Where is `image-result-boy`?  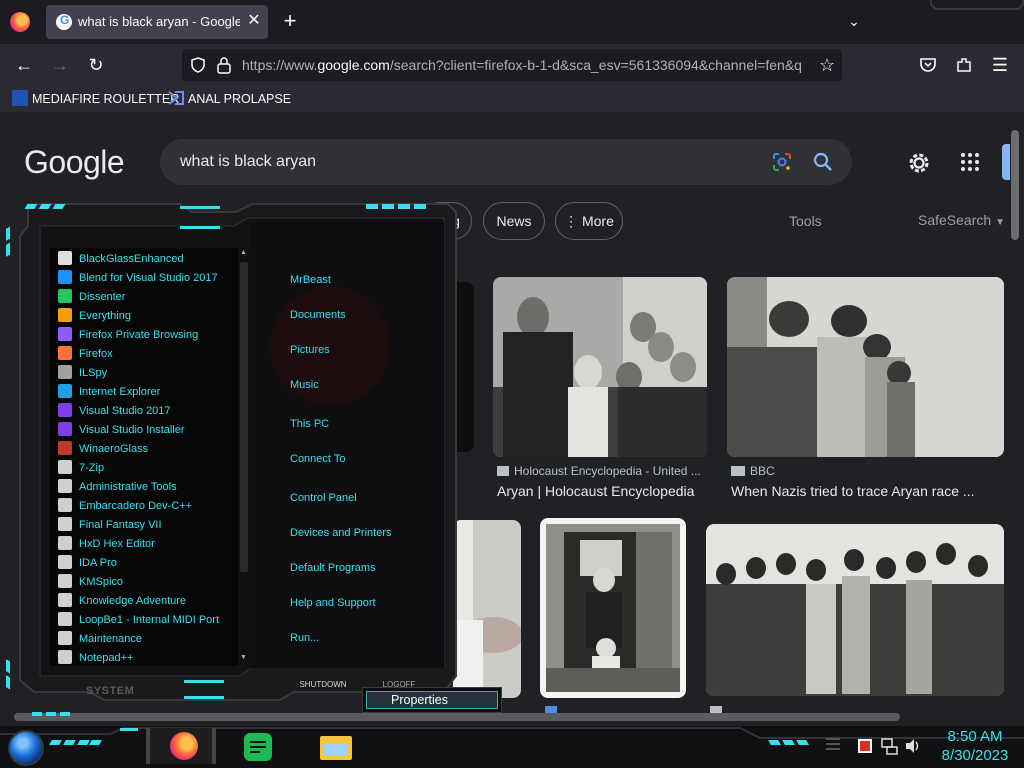 image-result-boy is located at coordinates (613, 608).